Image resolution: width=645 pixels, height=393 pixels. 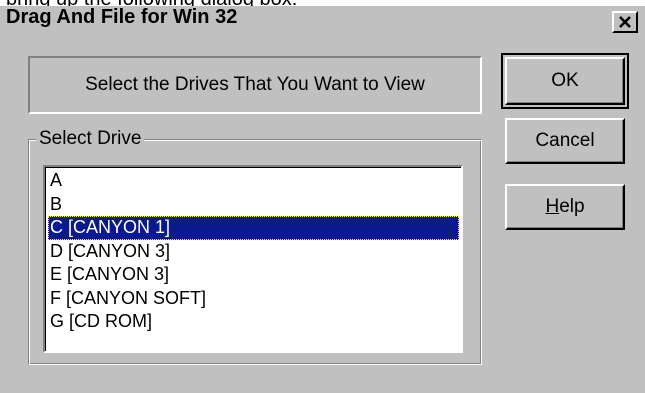 I want to click on help-label-rest: elp, so click(x=572, y=206).